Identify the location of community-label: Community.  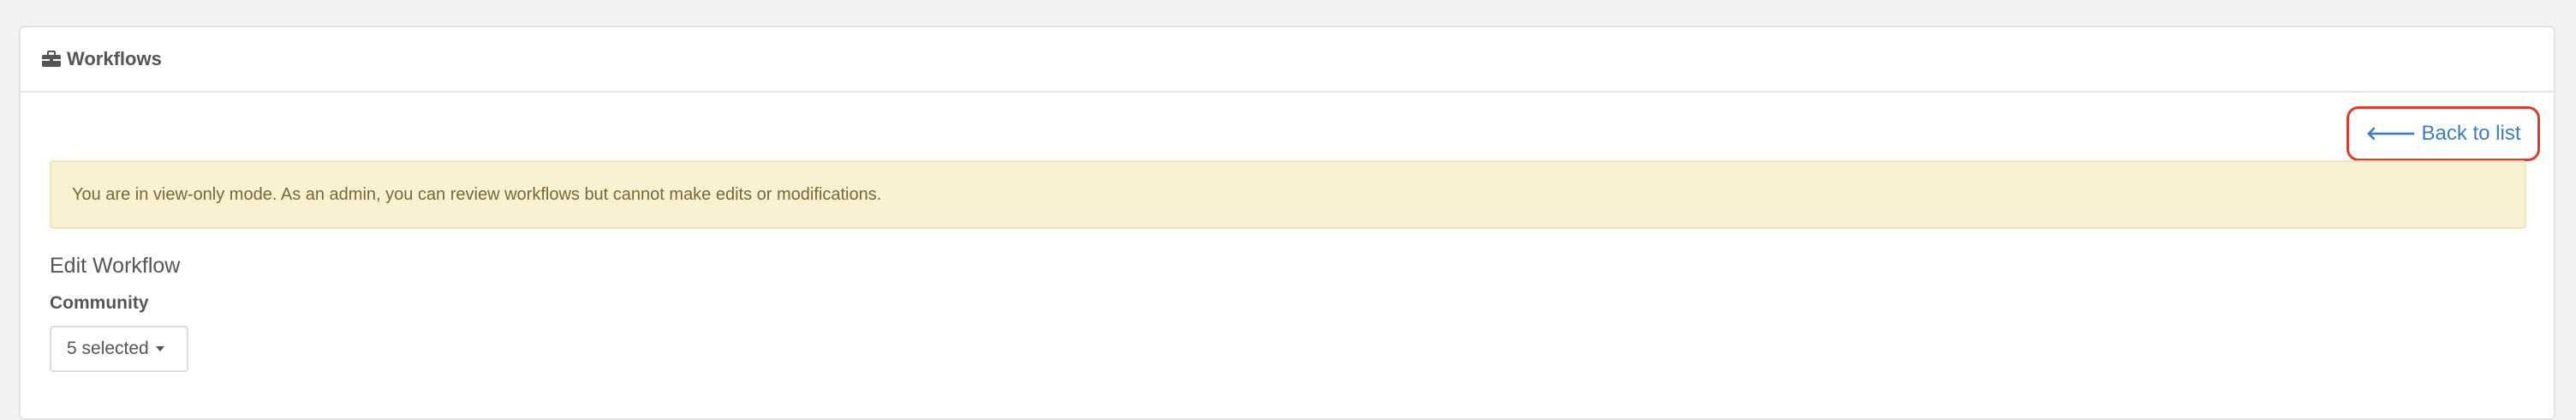
(99, 303).